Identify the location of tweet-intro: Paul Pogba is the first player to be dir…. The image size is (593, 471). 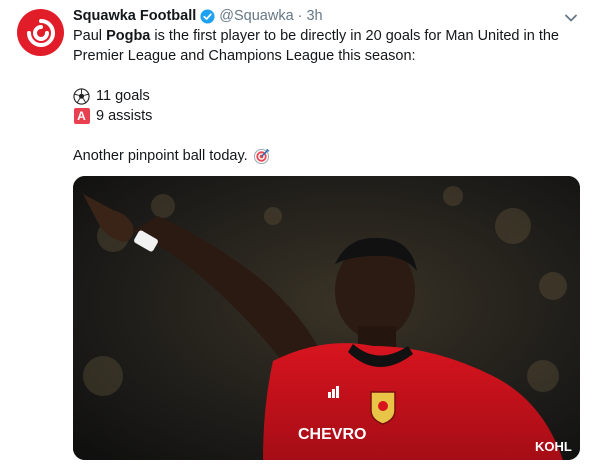
(325, 46).